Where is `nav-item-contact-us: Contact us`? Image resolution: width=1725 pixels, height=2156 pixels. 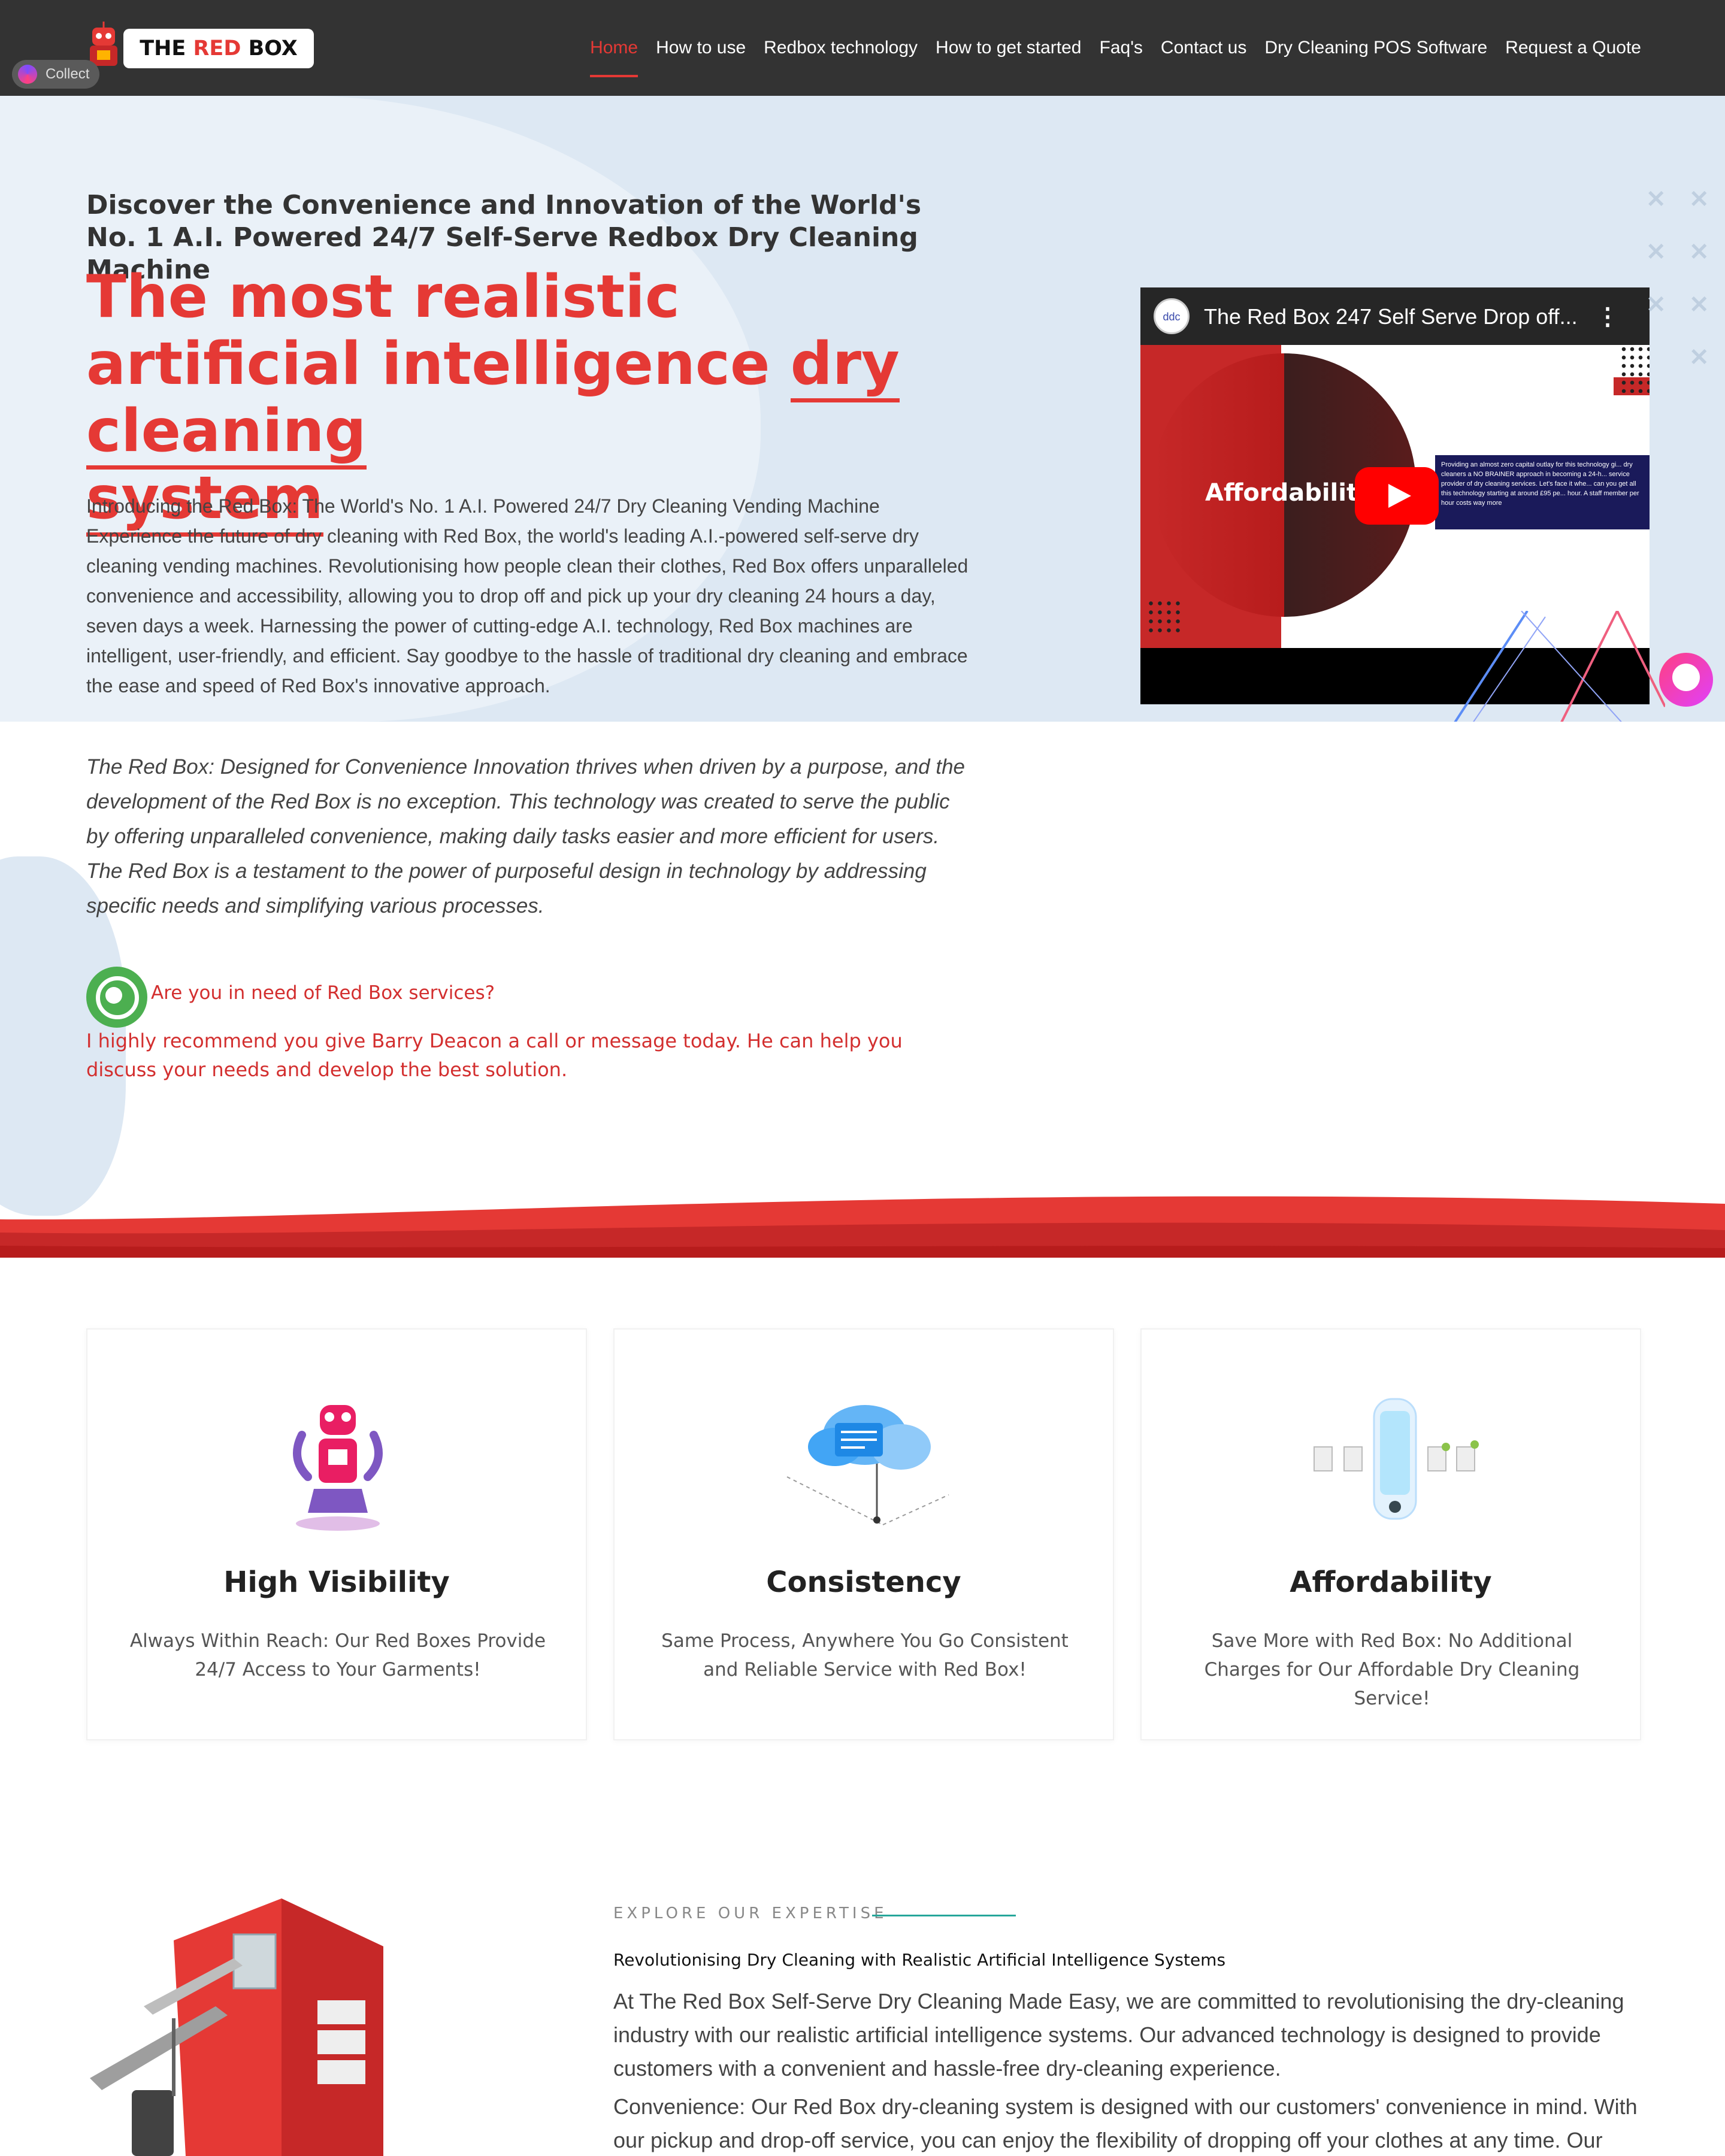
nav-item-contact-us: Contact us is located at coordinates (1203, 48).